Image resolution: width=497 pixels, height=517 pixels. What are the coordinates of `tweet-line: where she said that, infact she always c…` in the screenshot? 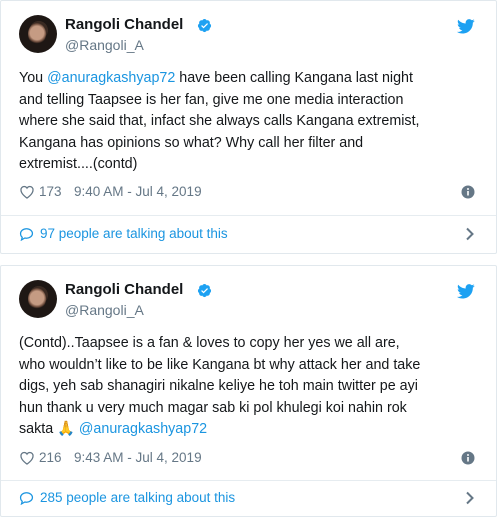 It's located at (219, 121).